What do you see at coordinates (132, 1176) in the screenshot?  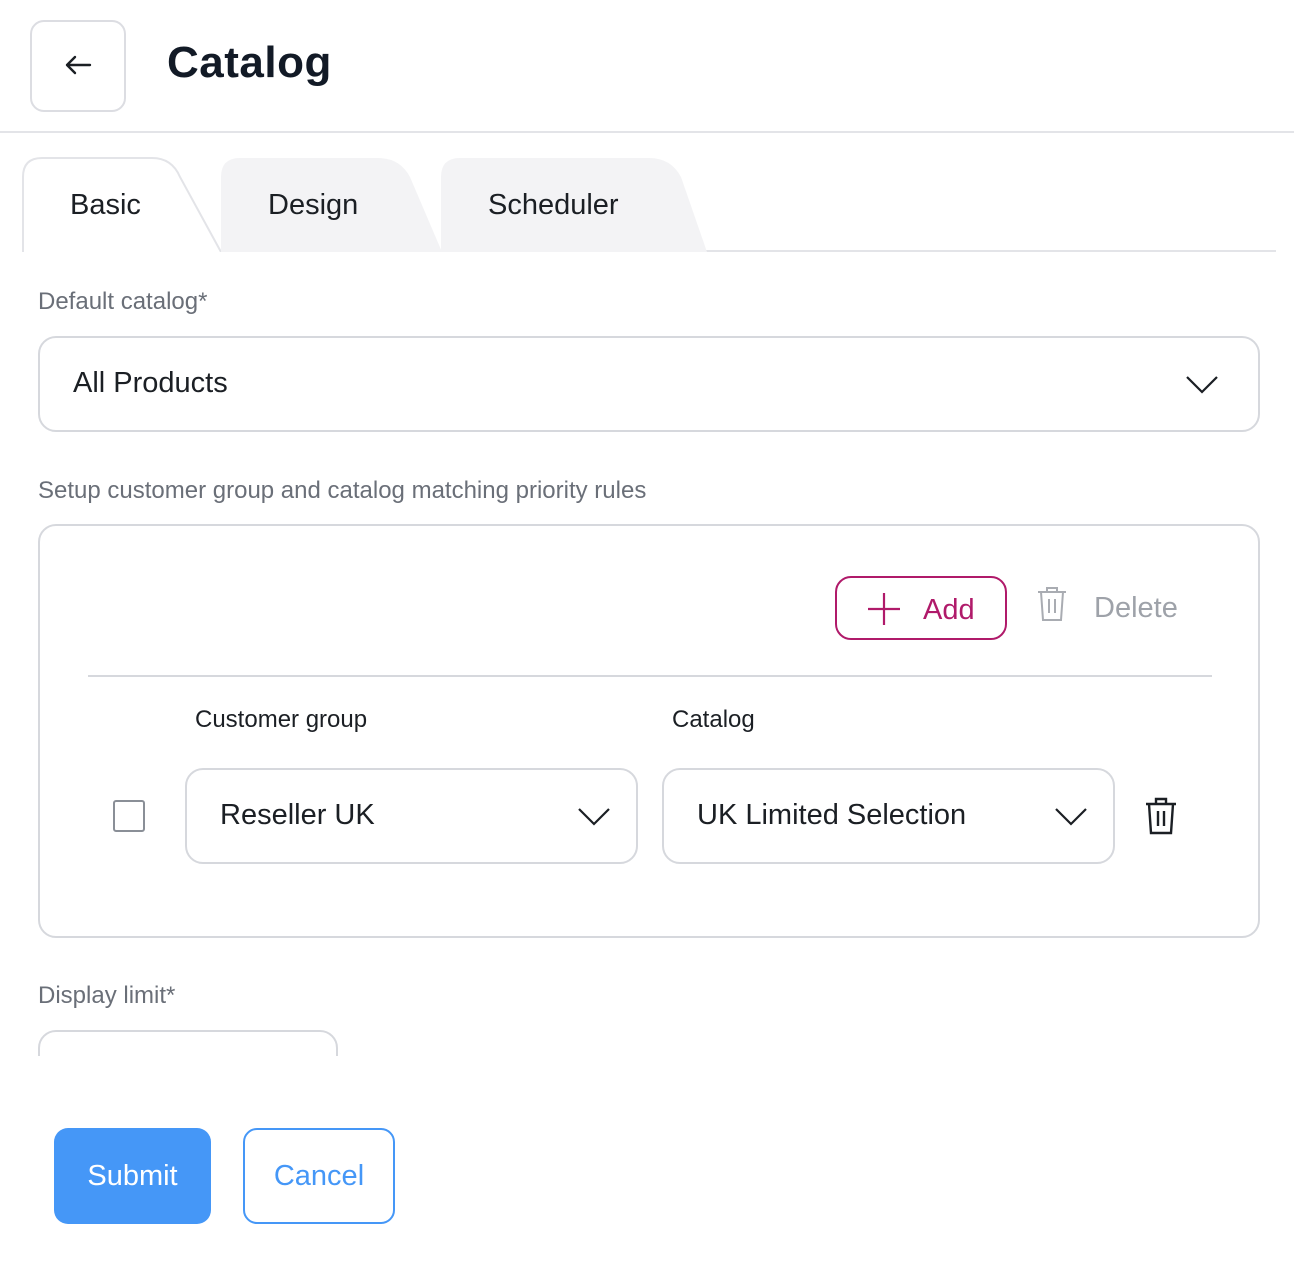 I see `submit-button: Submit` at bounding box center [132, 1176].